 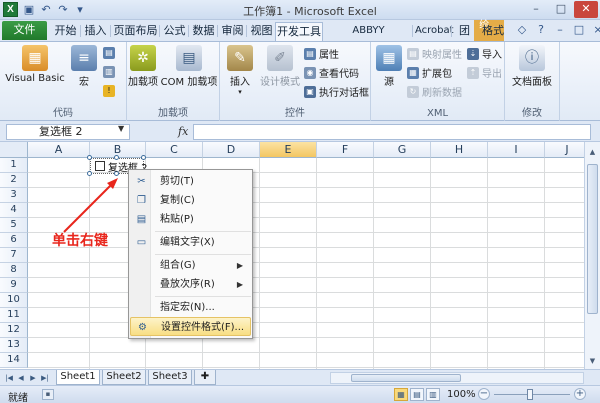 I want to click on record-macro-status-icon: ▪, so click(x=48, y=394).